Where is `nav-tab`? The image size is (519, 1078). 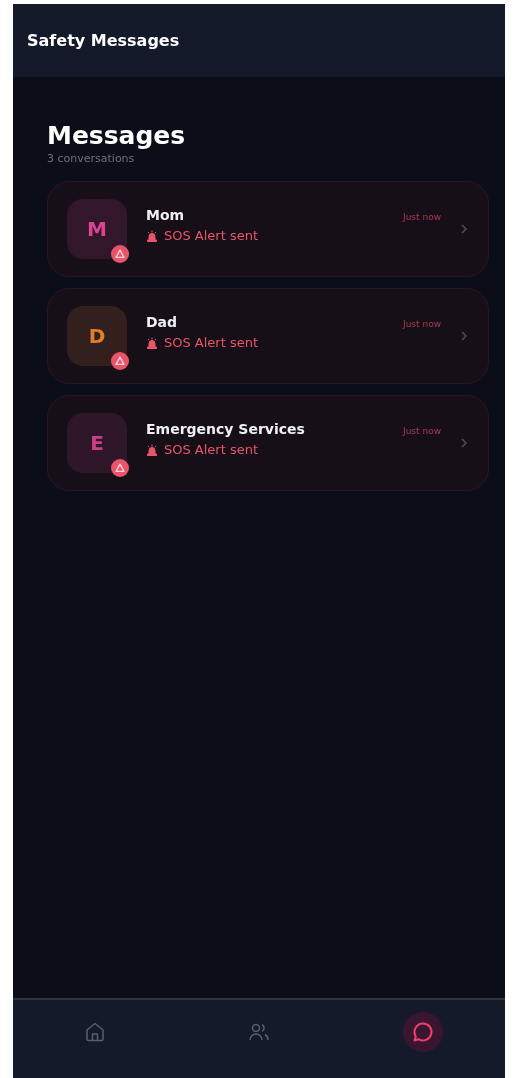 nav-tab is located at coordinates (423, 1032).